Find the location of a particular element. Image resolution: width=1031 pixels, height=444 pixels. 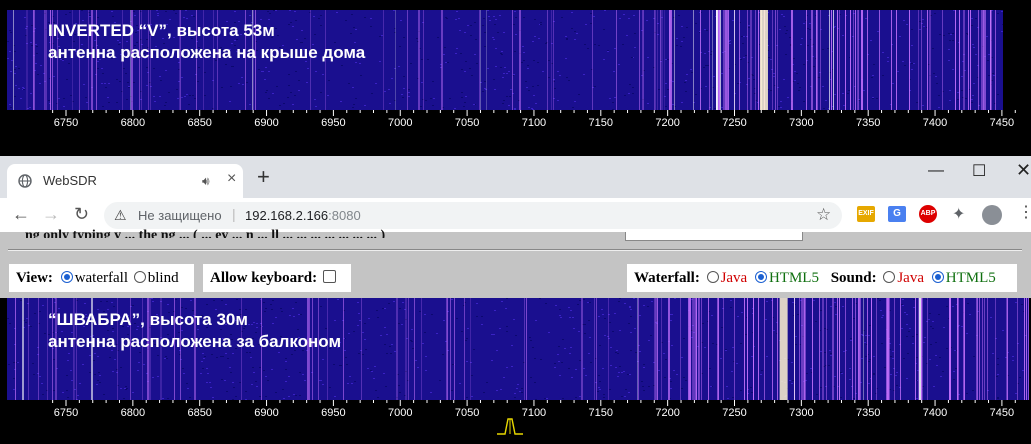

maximize-icon: ☐ is located at coordinates (979, 171).